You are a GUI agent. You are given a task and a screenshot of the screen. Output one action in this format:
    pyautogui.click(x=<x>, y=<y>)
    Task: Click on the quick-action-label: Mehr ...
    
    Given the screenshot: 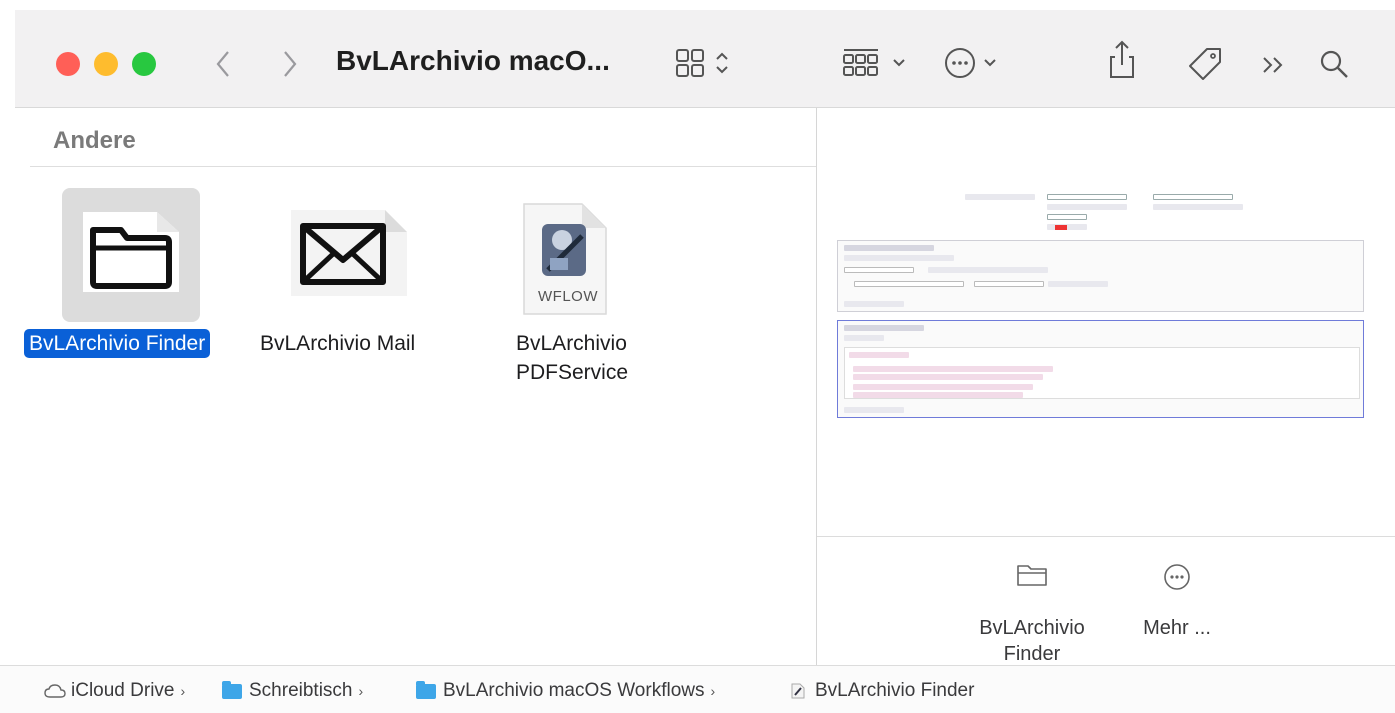 What is the action you would take?
    pyautogui.click(x=1177, y=628)
    